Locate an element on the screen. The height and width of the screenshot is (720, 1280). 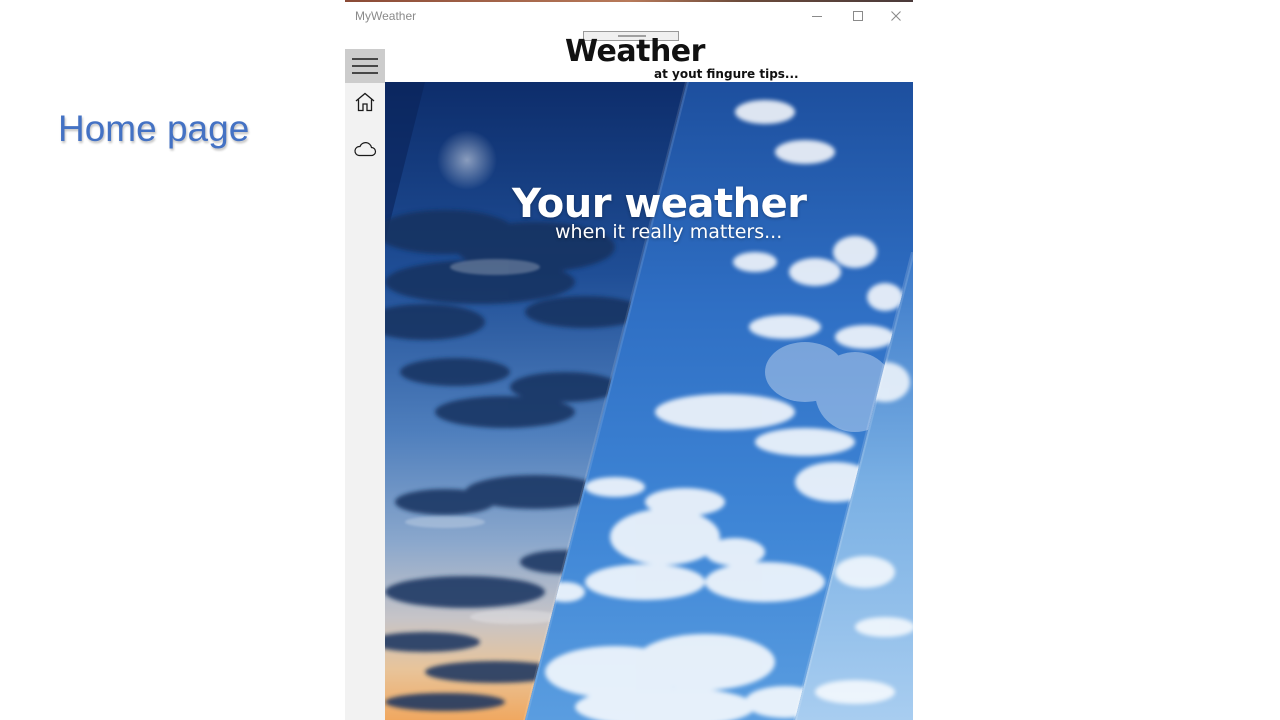
minimize-button is located at coordinates (817, 16).